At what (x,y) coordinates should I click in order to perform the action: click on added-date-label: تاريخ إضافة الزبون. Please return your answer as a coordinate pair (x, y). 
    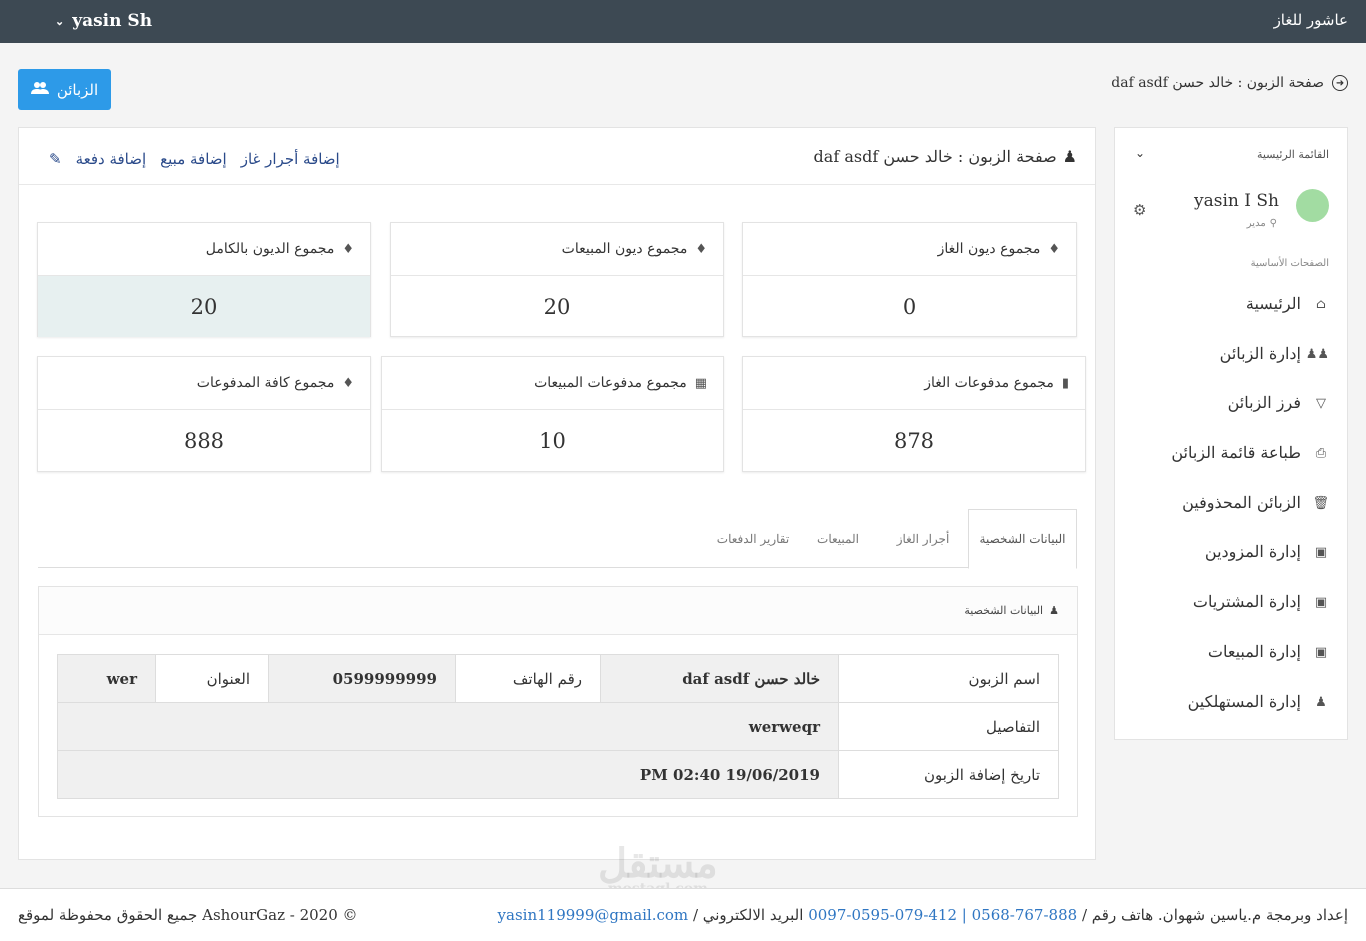
    Looking at the image, I should click on (948, 774).